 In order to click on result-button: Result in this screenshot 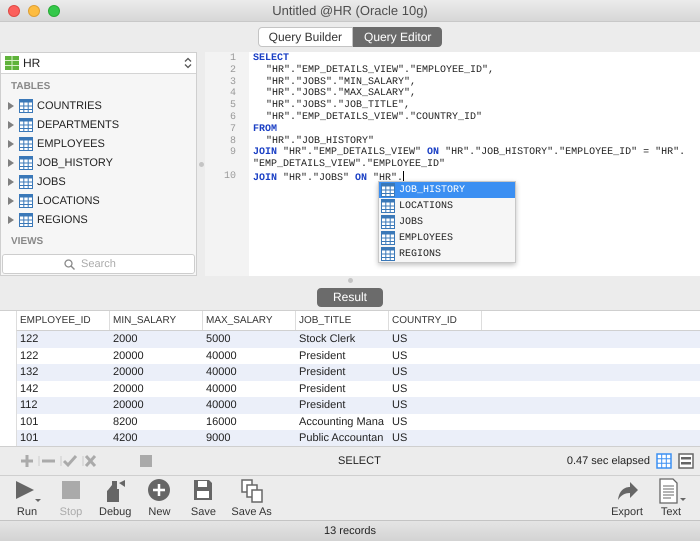, I will do `click(350, 297)`.